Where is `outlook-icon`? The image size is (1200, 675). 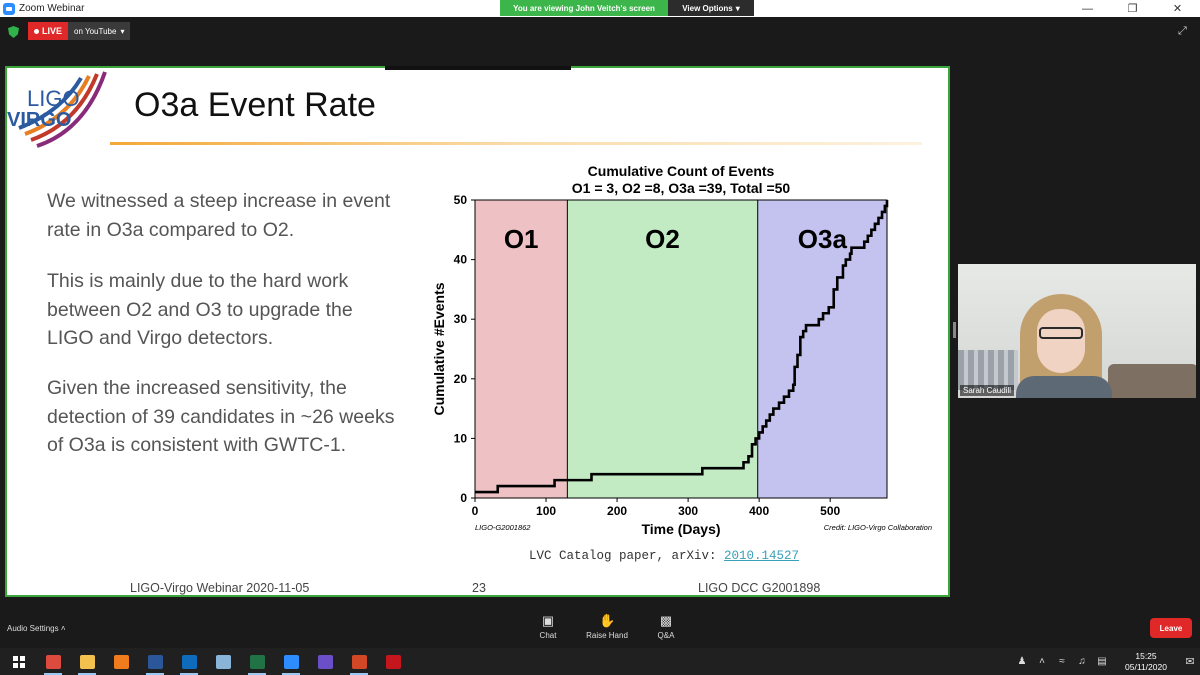
outlook-icon is located at coordinates (189, 662).